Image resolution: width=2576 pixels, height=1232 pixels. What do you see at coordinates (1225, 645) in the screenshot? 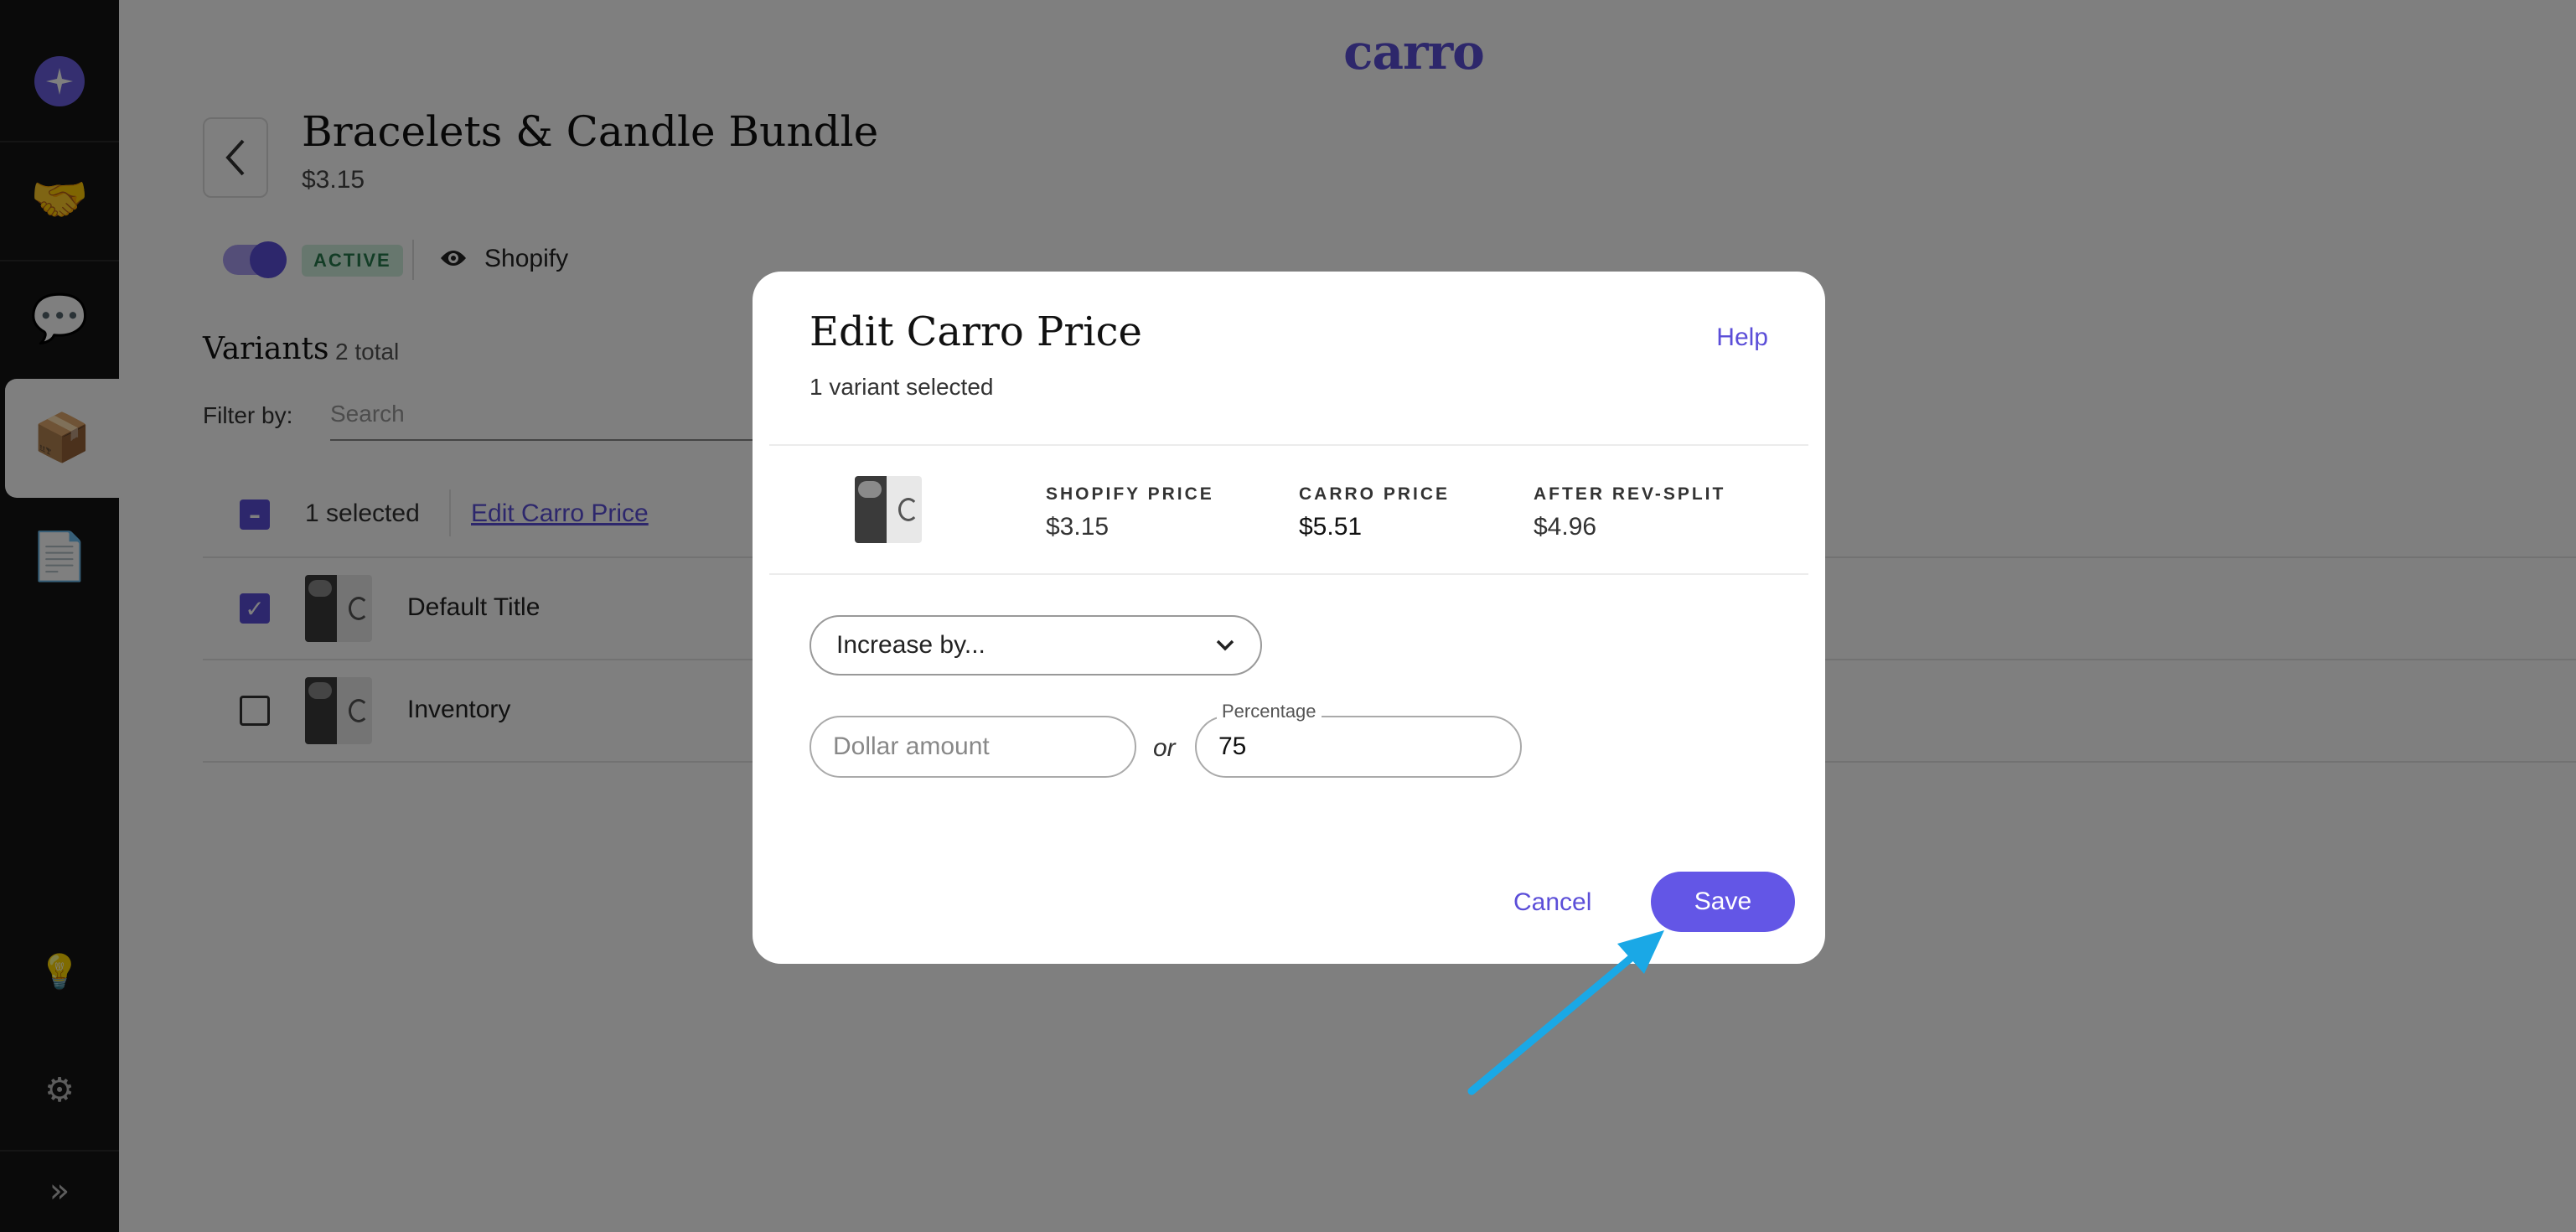
I see `chevron-down-icon` at bounding box center [1225, 645].